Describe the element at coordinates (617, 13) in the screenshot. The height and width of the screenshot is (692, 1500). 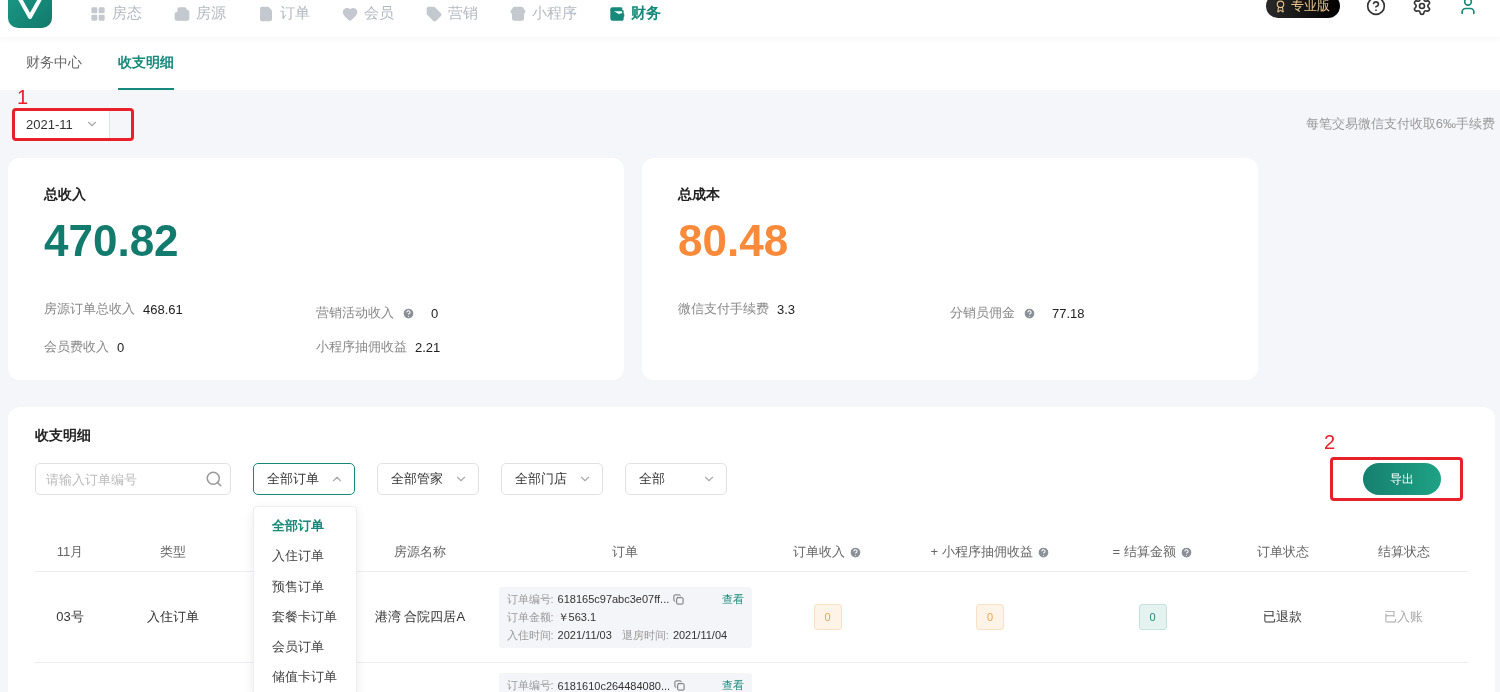
I see `wallet-icon` at that location.